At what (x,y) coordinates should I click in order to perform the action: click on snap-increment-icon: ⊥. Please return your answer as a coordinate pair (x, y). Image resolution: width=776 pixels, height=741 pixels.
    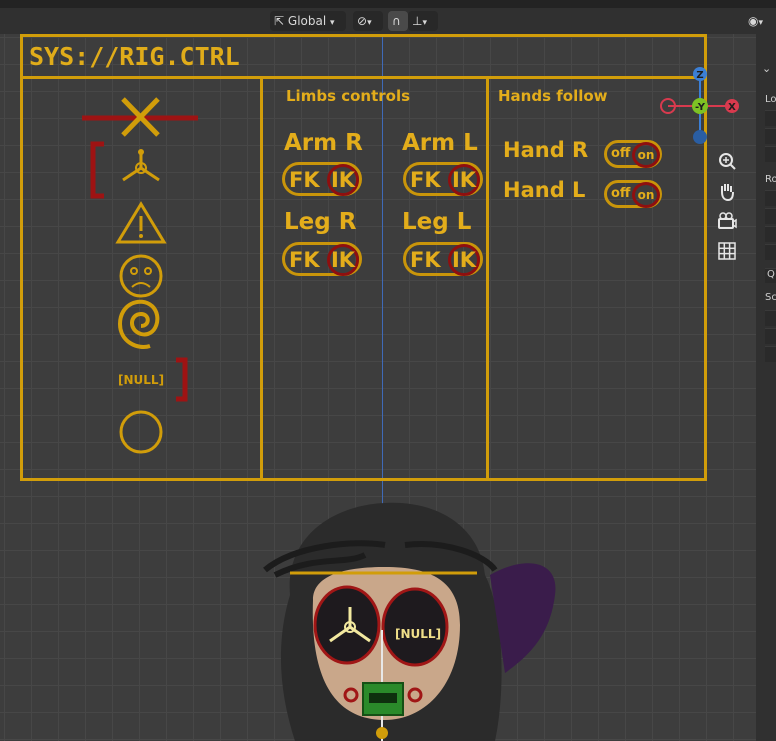
    Looking at the image, I should click on (417, 21).